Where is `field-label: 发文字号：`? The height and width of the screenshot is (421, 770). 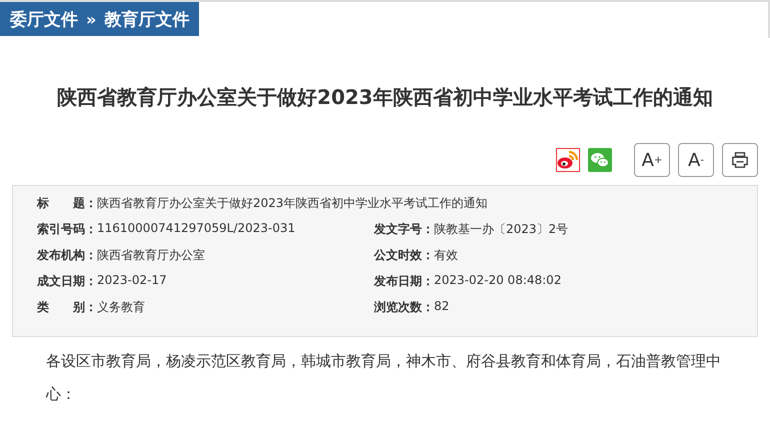
field-label: 发文字号： is located at coordinates (404, 229).